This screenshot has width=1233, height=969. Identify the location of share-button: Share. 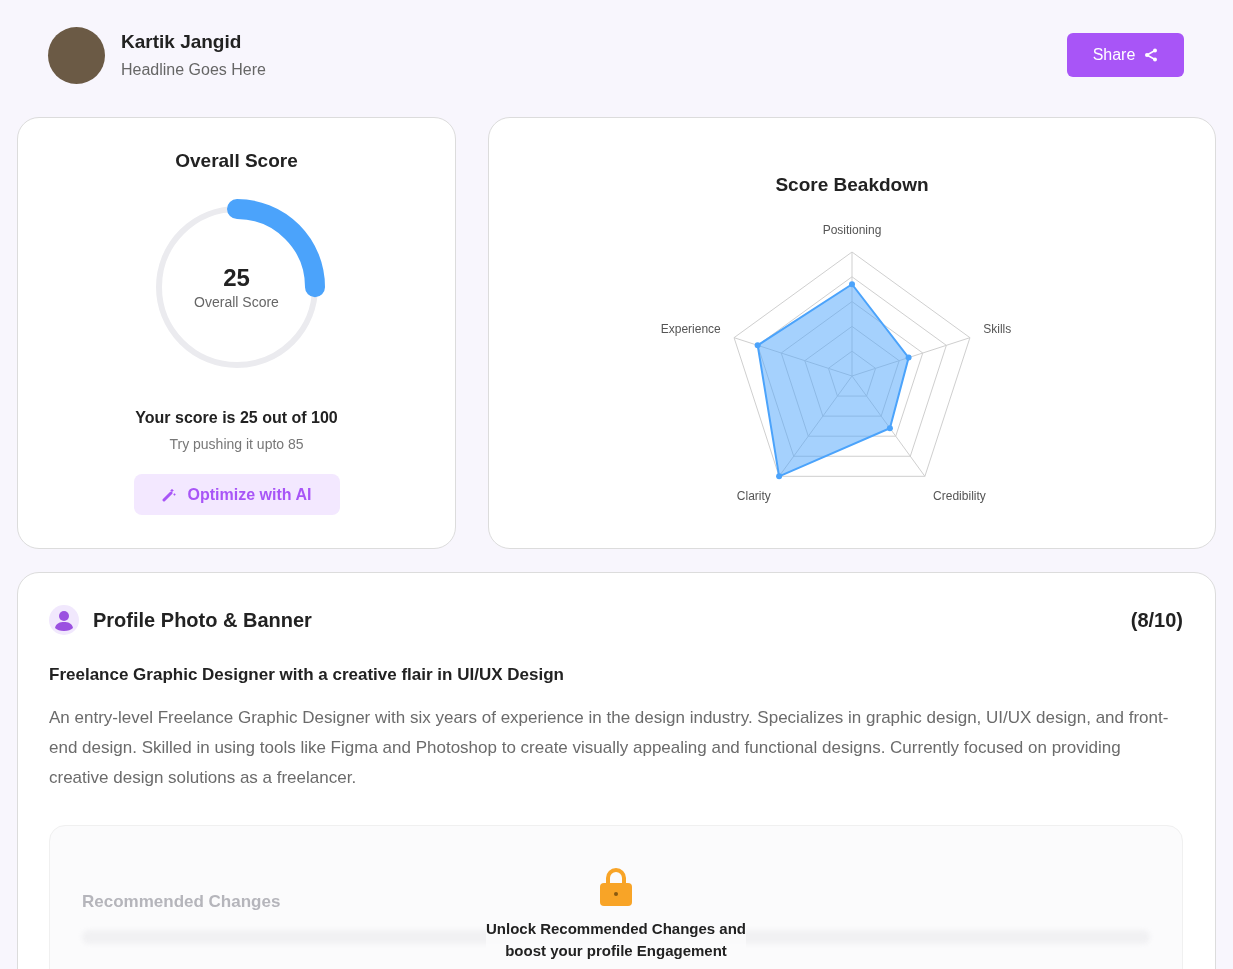
(1125, 55).